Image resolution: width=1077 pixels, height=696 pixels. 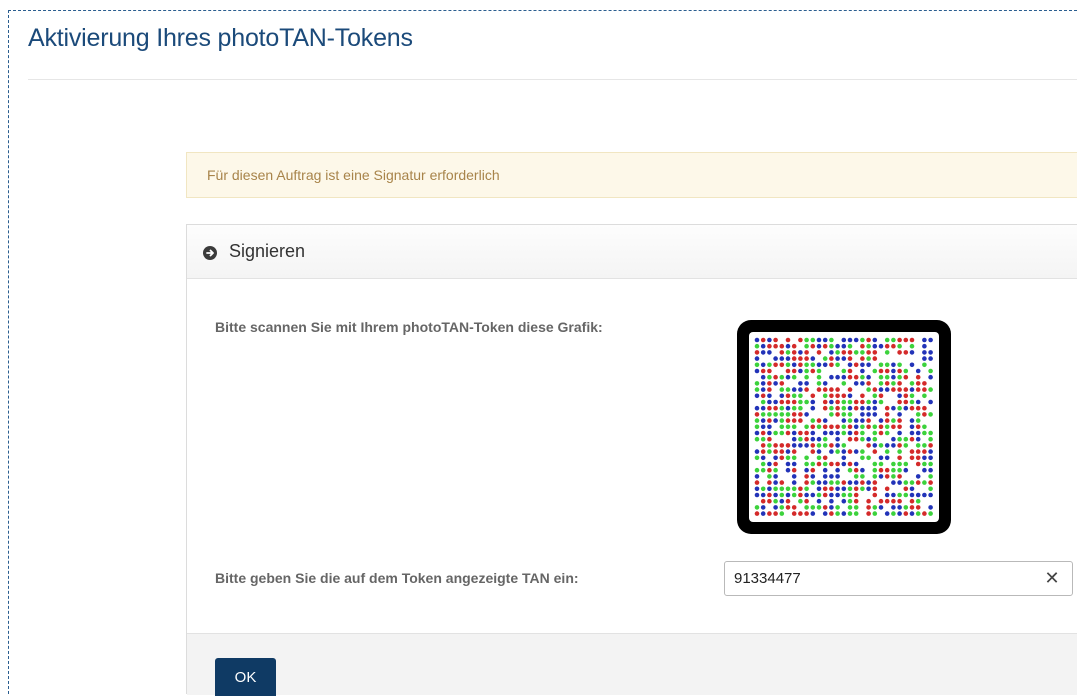 What do you see at coordinates (267, 251) in the screenshot?
I see `panel-title: Signieren` at bounding box center [267, 251].